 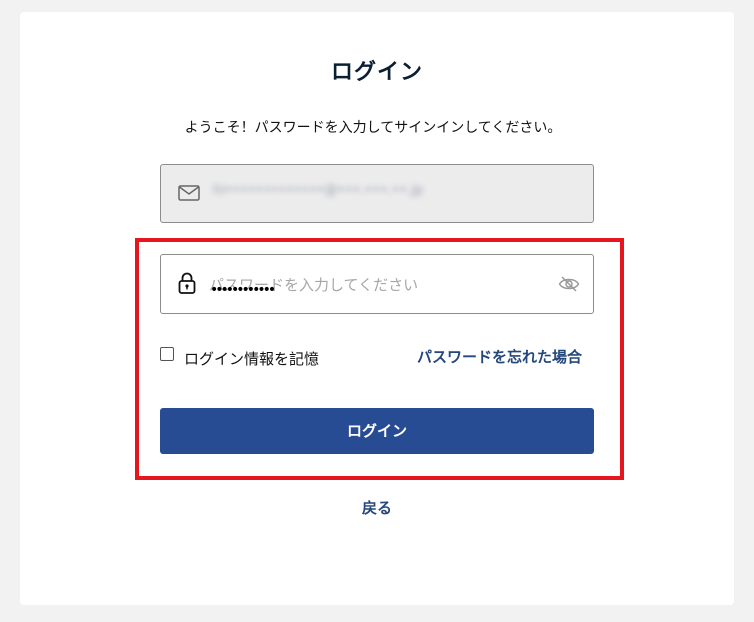 I want to click on mail-icon, so click(x=189, y=193).